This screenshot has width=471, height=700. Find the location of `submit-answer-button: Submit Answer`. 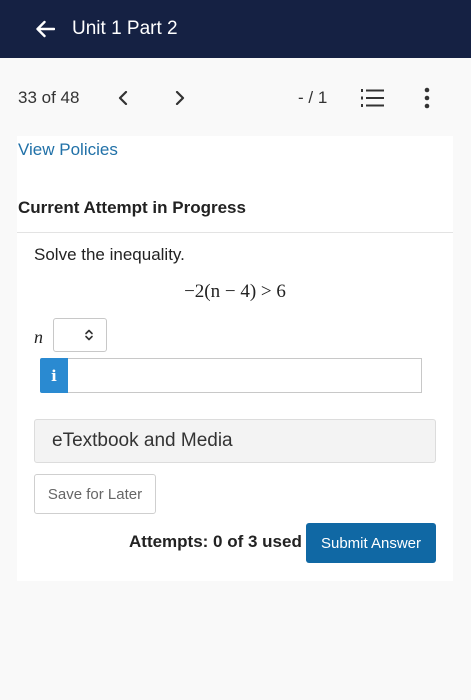

submit-answer-button: Submit Answer is located at coordinates (371, 543).